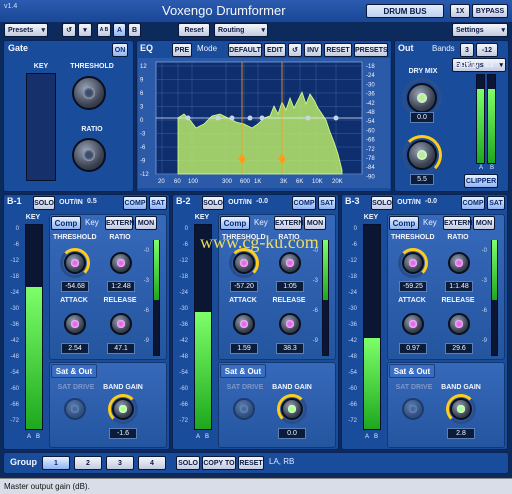 This screenshot has height=494, width=512. What do you see at coordinates (134, 30) in the screenshot?
I see `state-b-button: B` at bounding box center [134, 30].